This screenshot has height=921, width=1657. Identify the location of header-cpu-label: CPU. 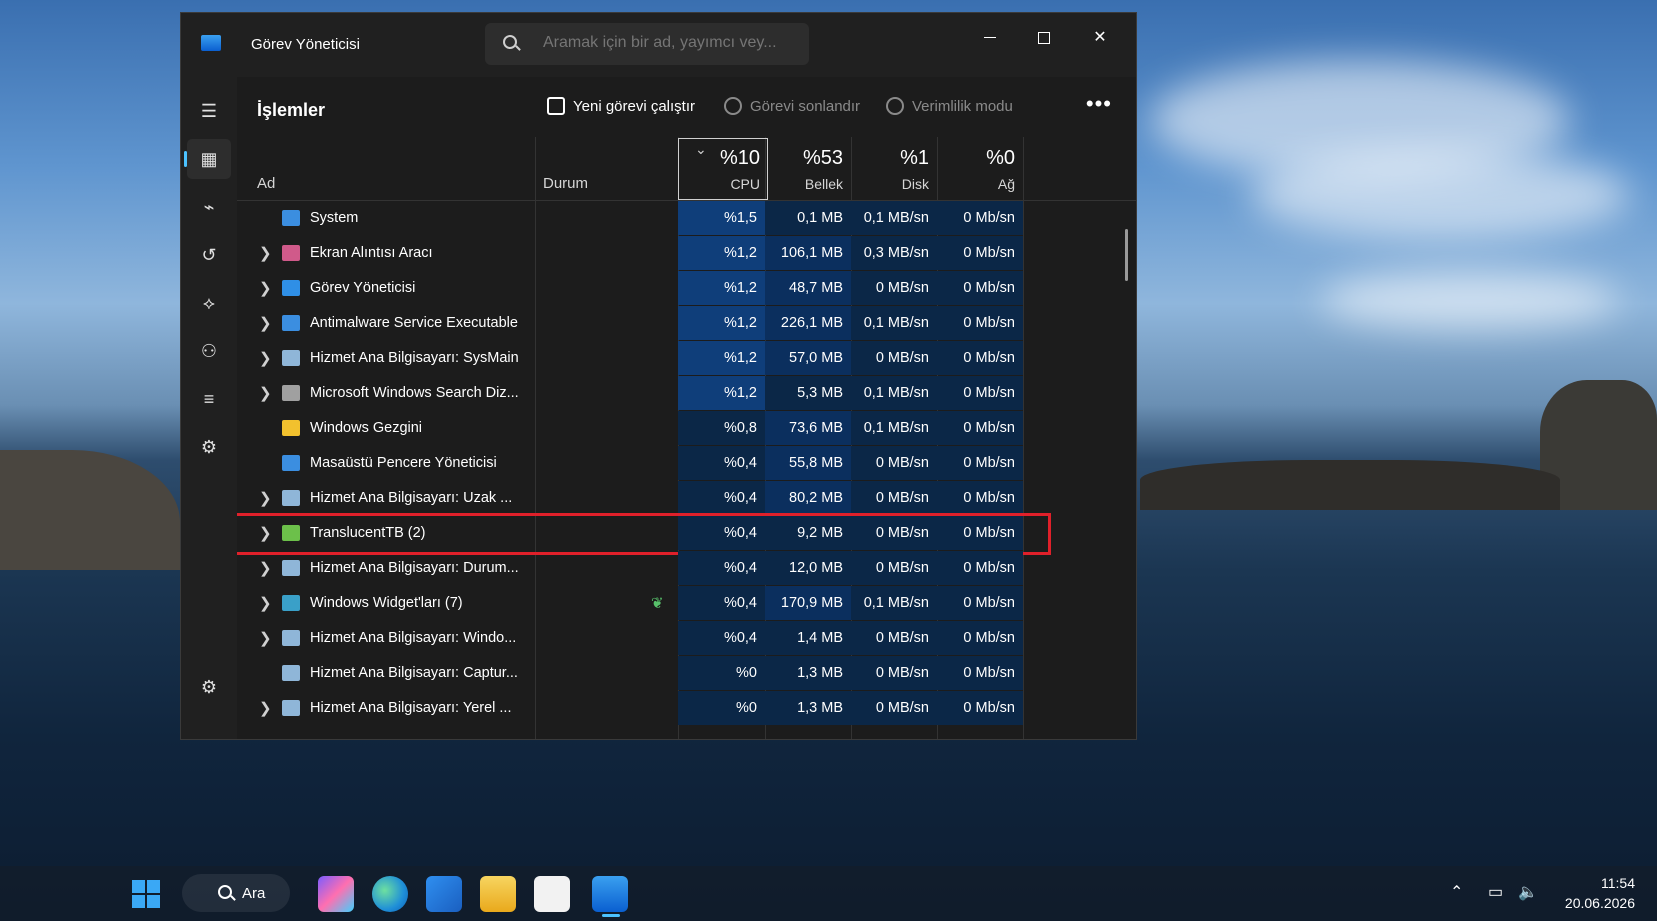
(719, 184).